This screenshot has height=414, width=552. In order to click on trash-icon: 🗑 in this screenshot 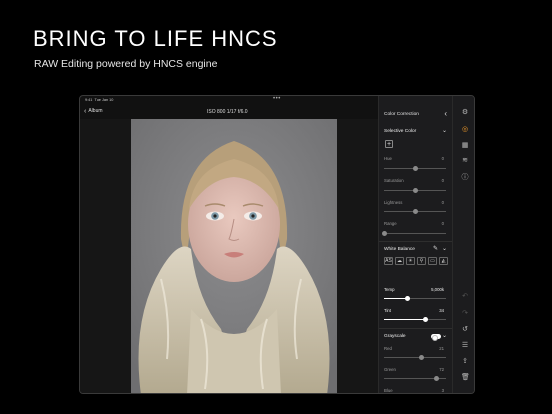, I will do `click(465, 378)`.